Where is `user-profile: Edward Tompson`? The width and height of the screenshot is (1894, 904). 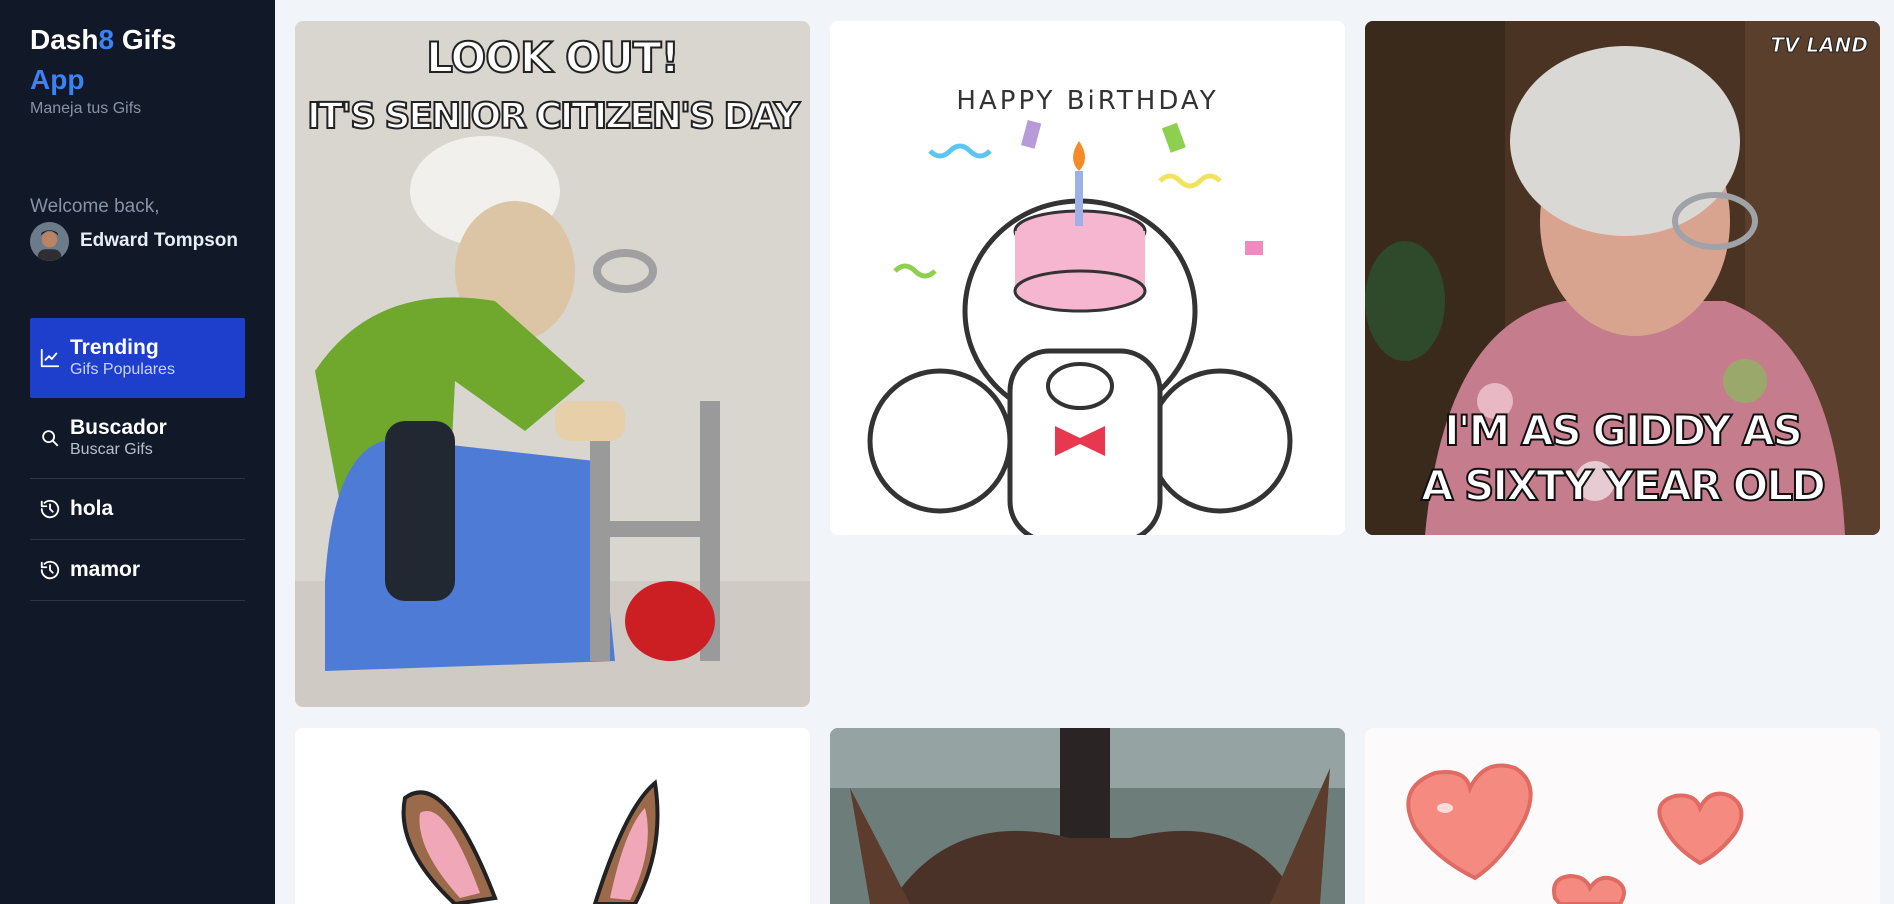 user-profile: Edward Tompson is located at coordinates (134, 241).